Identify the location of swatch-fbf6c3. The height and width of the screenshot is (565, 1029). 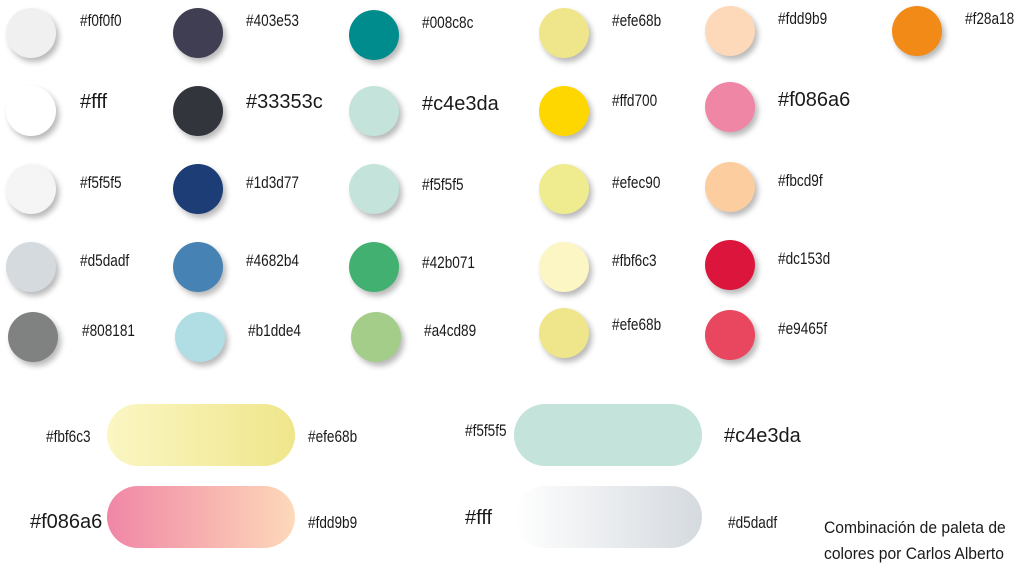
(564, 267).